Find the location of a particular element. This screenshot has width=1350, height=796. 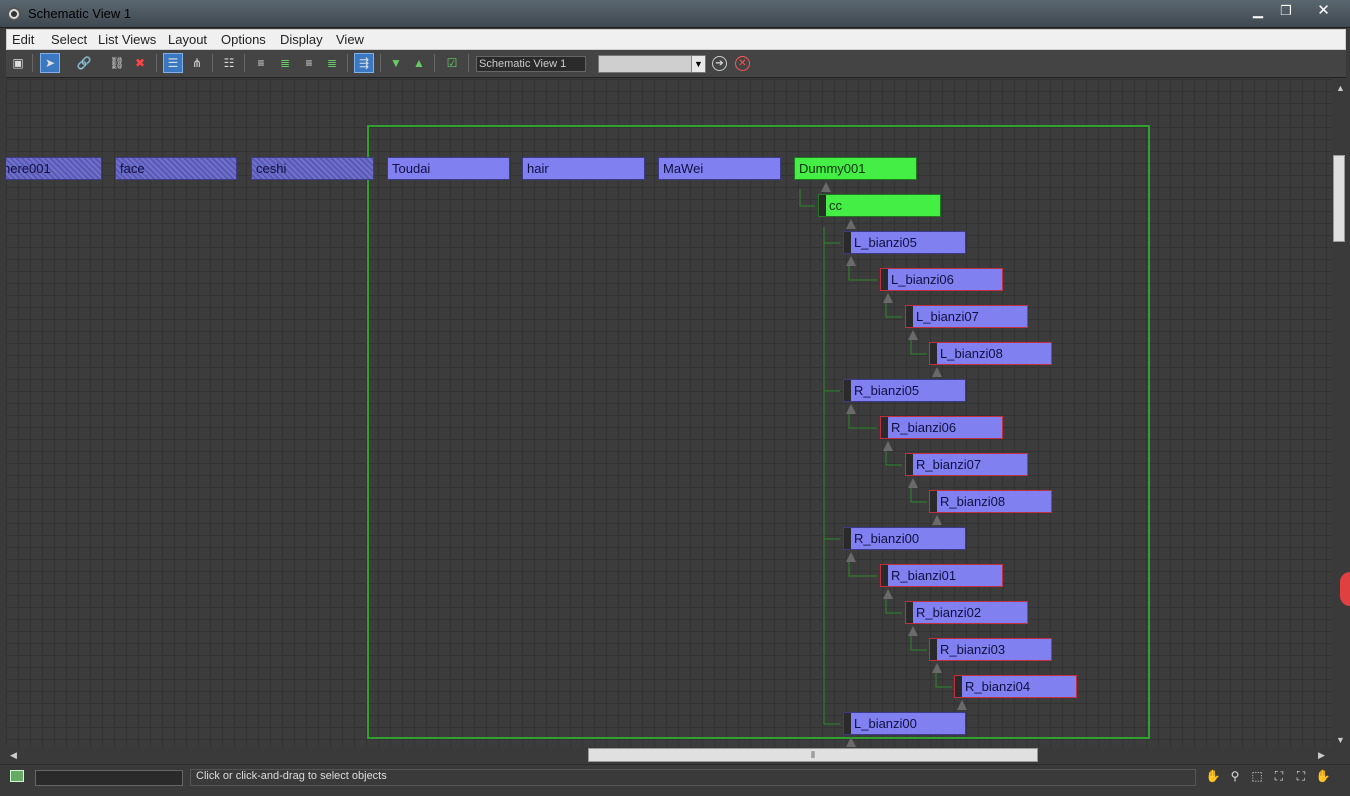

node-dummy001: Dummy001 is located at coordinates (855, 168).